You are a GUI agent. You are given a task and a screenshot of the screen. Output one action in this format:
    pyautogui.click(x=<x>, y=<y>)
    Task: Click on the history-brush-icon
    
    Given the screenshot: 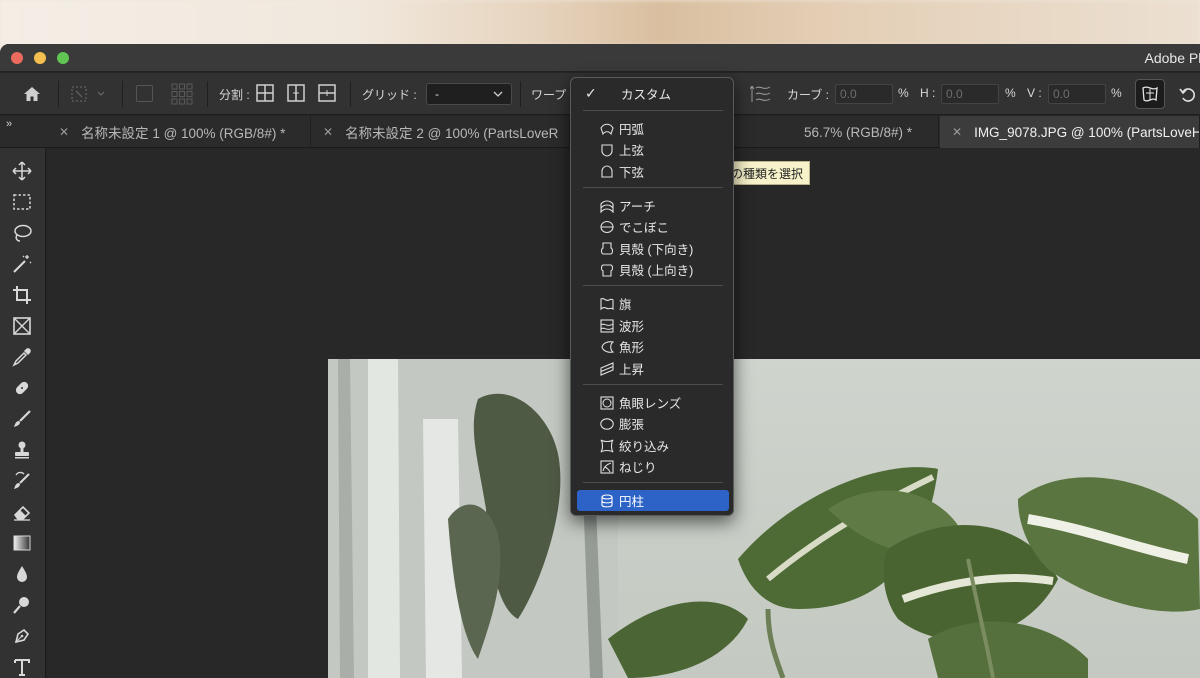 What is the action you would take?
    pyautogui.click(x=22, y=480)
    